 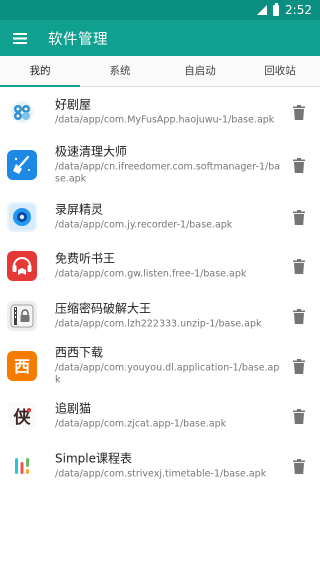 I want to click on app-path: /data/app/com.lzh222333.unzip-1/base.apk, so click(x=158, y=324).